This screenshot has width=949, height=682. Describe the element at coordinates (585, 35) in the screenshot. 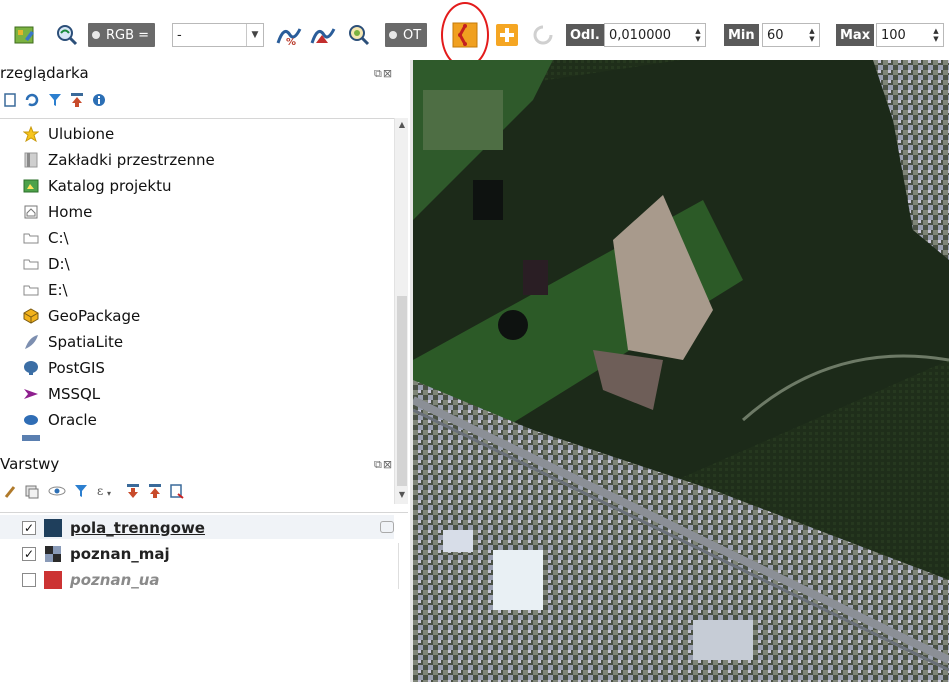

I see `distance-label: Odl.` at that location.